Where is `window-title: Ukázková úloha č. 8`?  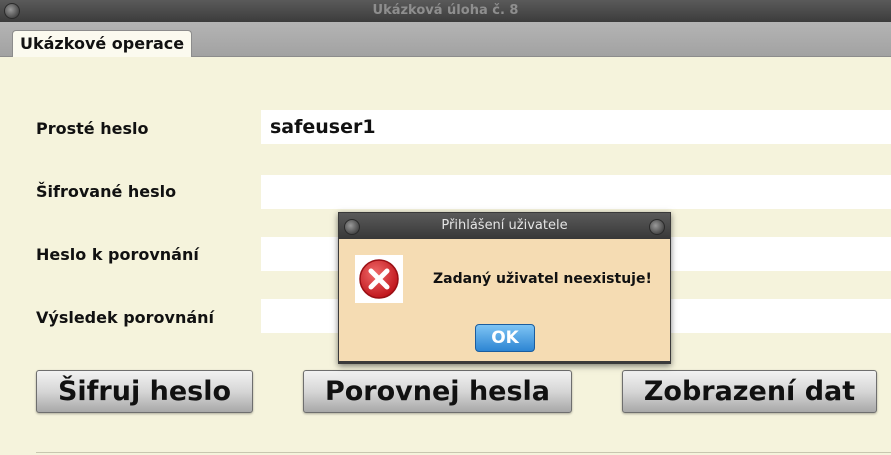
window-title: Ukázková úloha č. 8 is located at coordinates (445, 10).